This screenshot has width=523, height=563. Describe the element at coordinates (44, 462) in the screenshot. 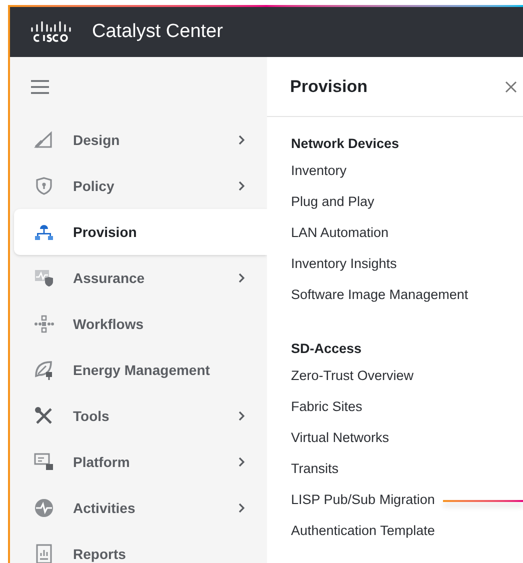

I see `monitor-box-icon` at that location.